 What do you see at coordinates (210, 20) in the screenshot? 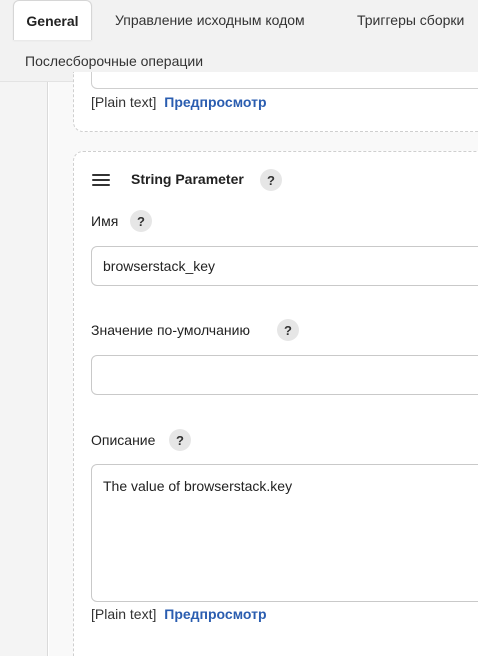
I see `tab-source-code-management: Управление исходным кодом` at bounding box center [210, 20].